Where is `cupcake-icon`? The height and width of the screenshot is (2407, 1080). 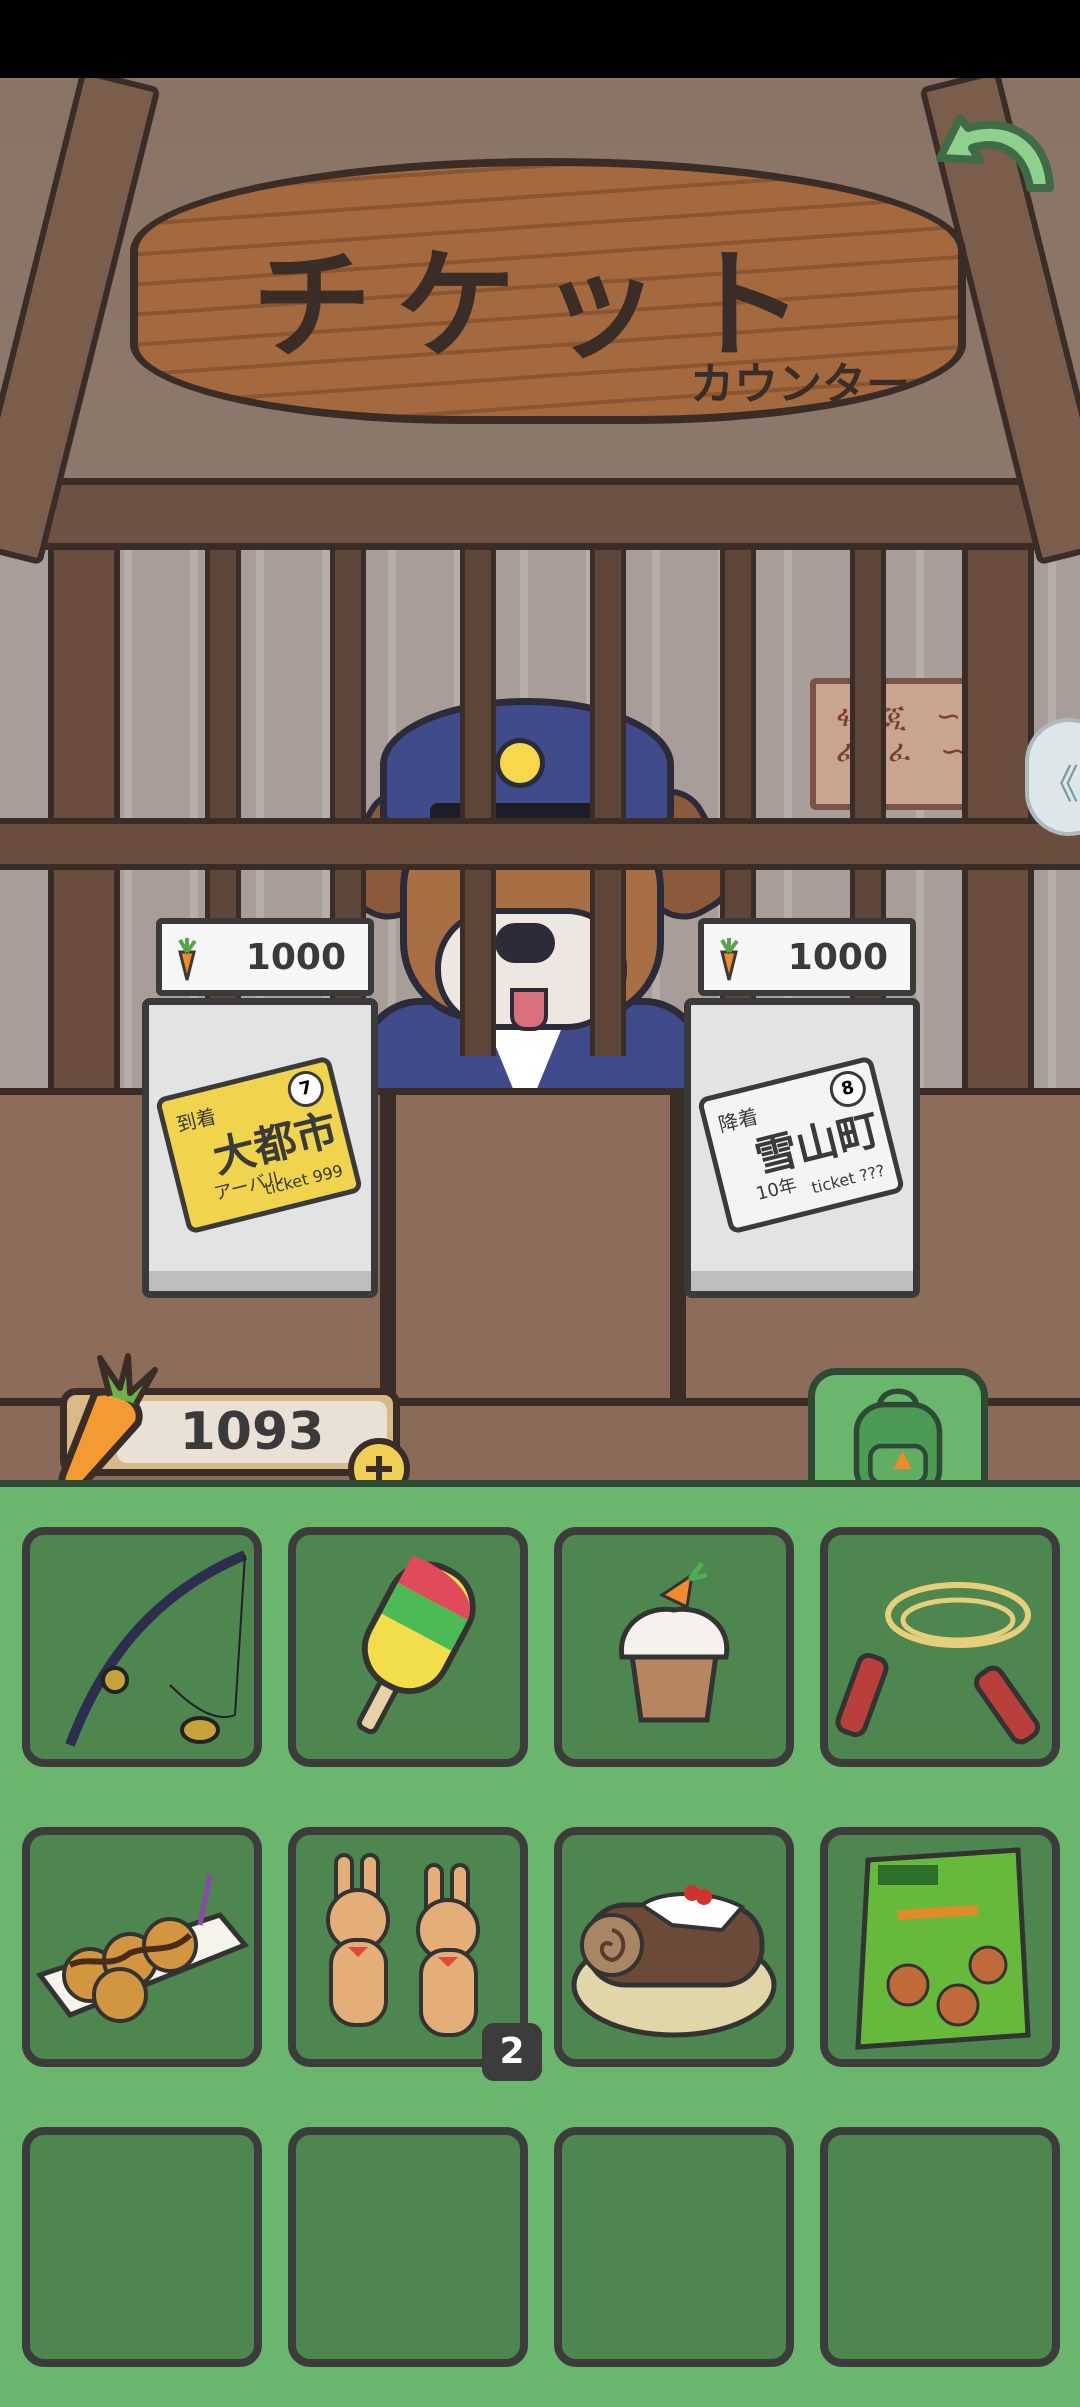 cupcake-icon is located at coordinates (674, 1642).